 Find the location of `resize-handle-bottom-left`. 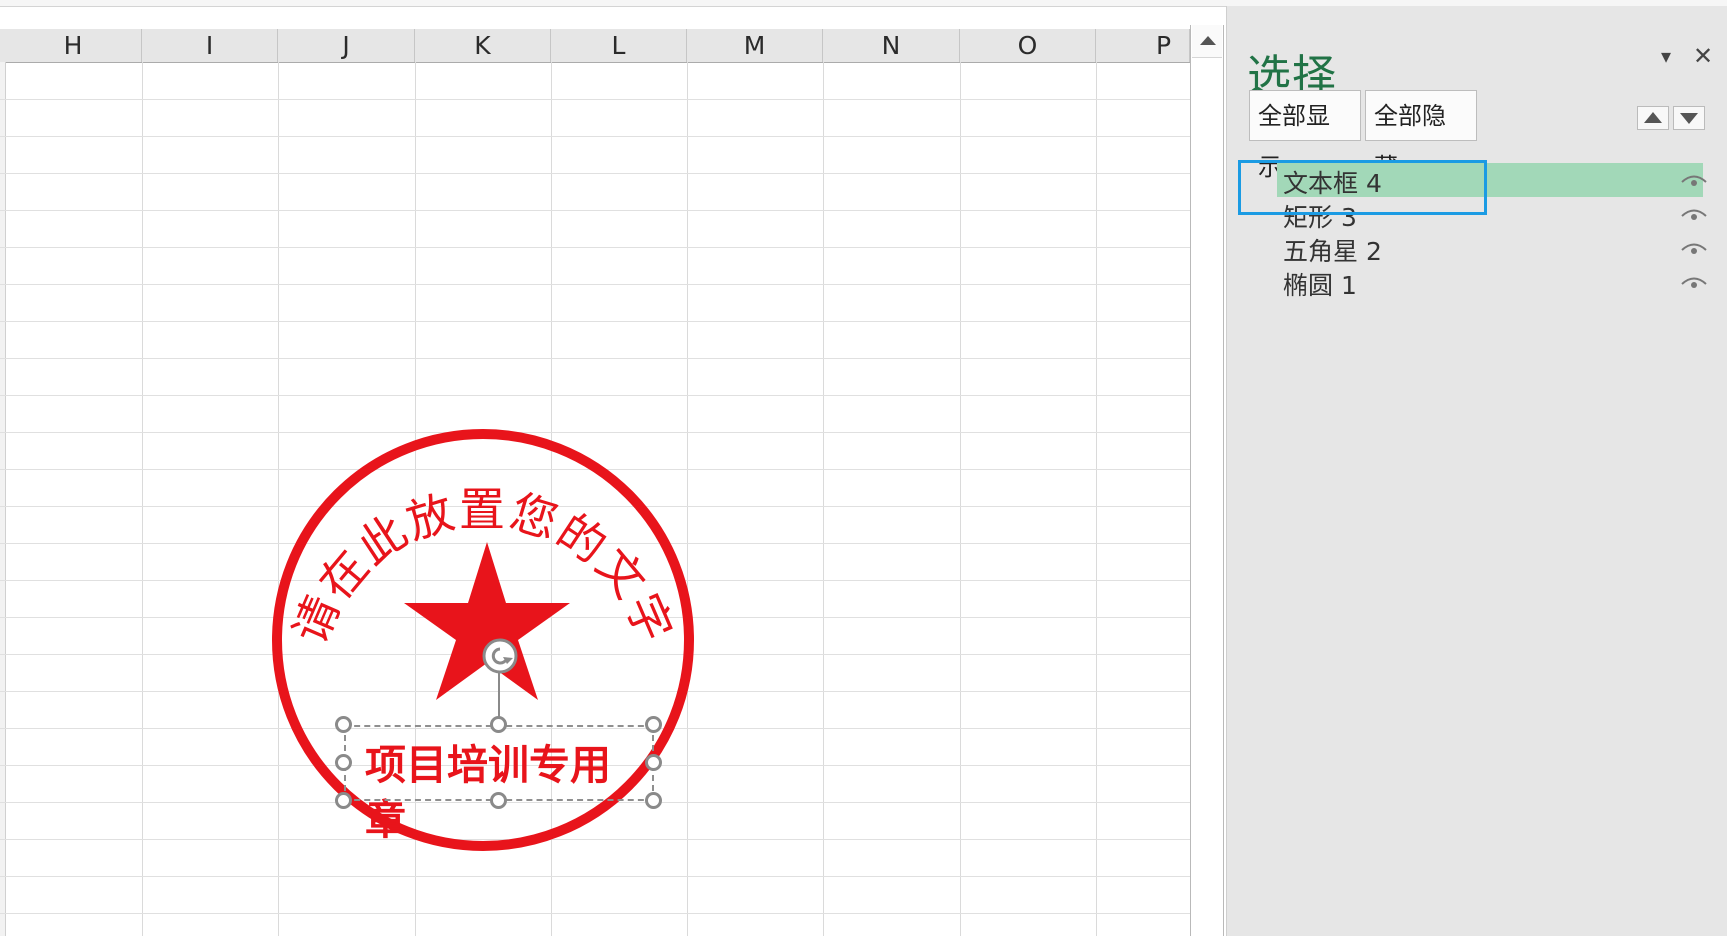

resize-handle-bottom-left is located at coordinates (343, 800).